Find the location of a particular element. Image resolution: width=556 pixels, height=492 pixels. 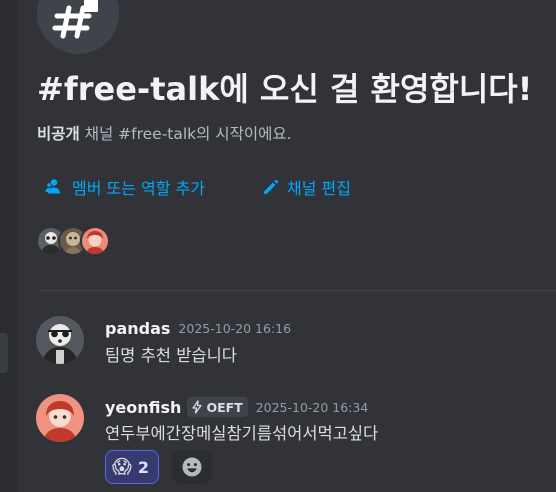

edit-channel-label: 채널 편집 is located at coordinates (319, 188).